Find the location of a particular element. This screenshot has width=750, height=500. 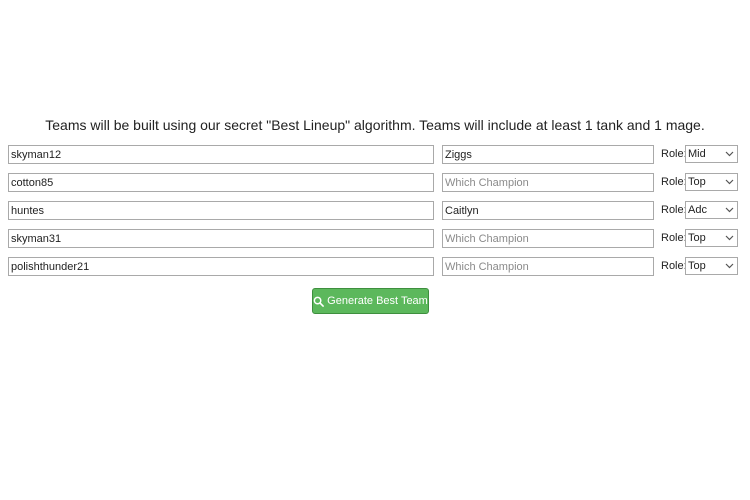

generate-button-label: Generate Best Team is located at coordinates (377, 301).